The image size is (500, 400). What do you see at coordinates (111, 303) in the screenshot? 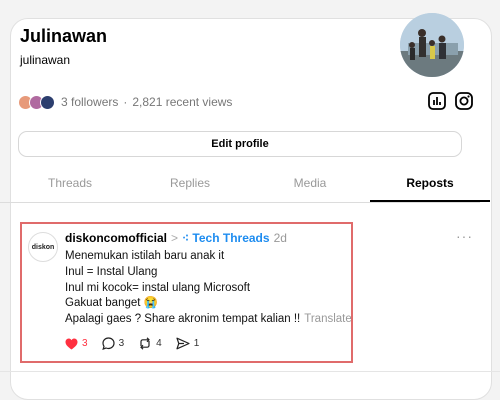
I see `post-line: Gakuat banget 😭` at bounding box center [111, 303].